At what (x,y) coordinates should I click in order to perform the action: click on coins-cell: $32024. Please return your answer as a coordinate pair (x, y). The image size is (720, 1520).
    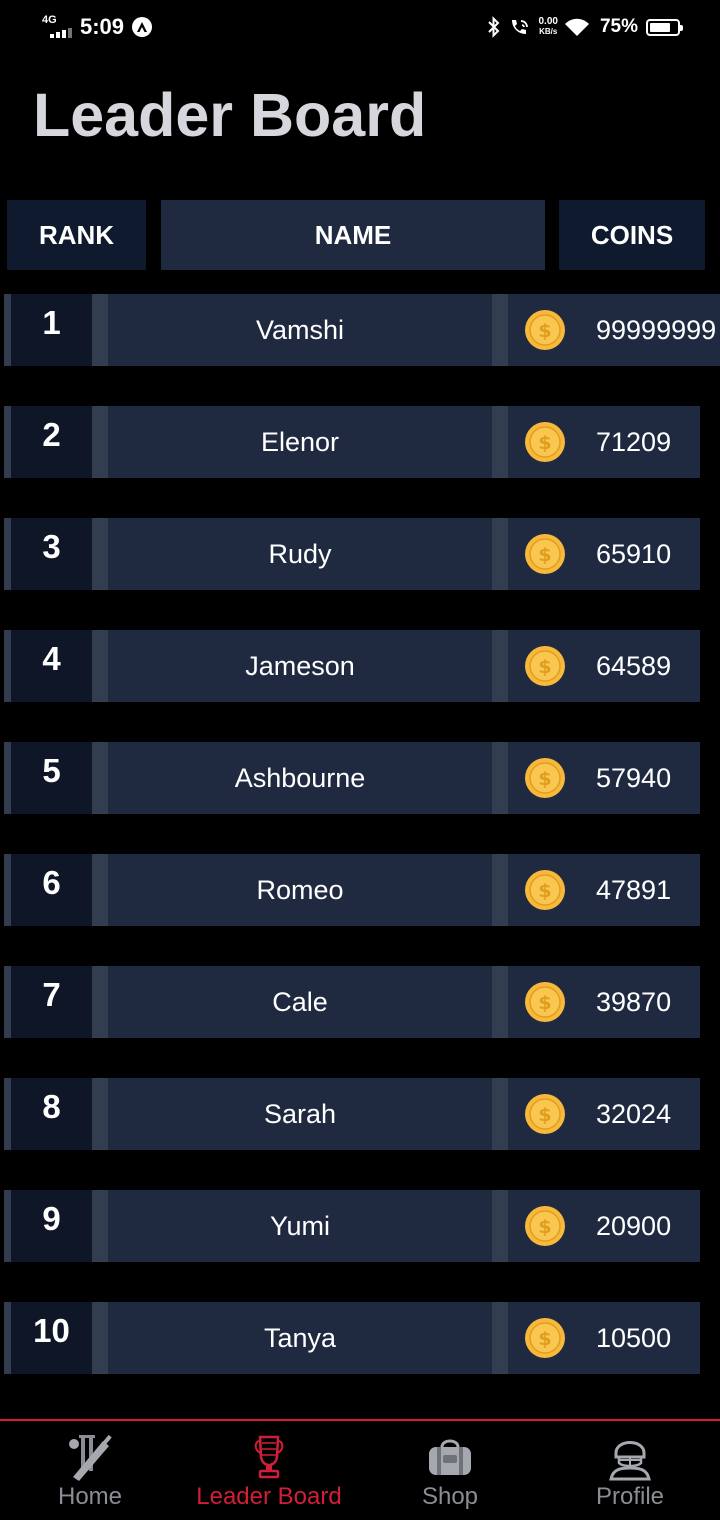
    Looking at the image, I should click on (604, 1114).